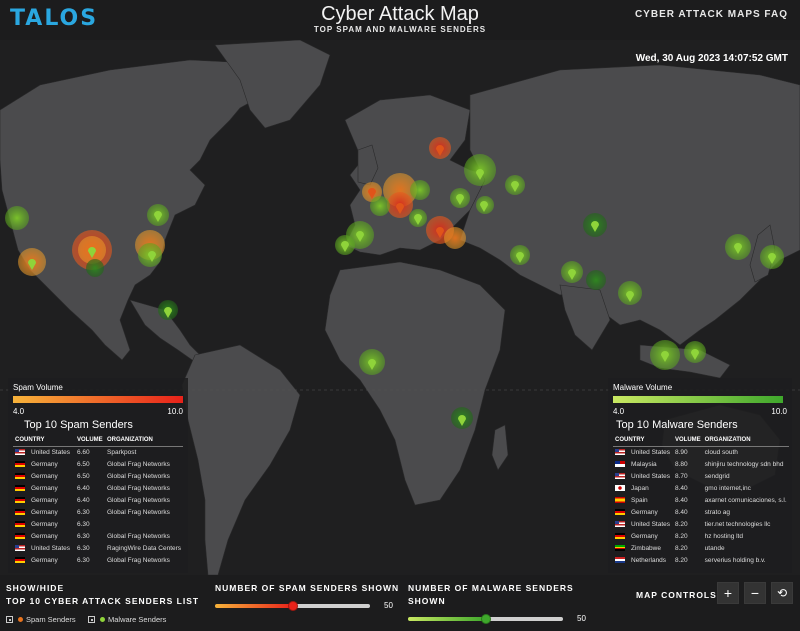  I want to click on land-madagascar, so click(500, 447).